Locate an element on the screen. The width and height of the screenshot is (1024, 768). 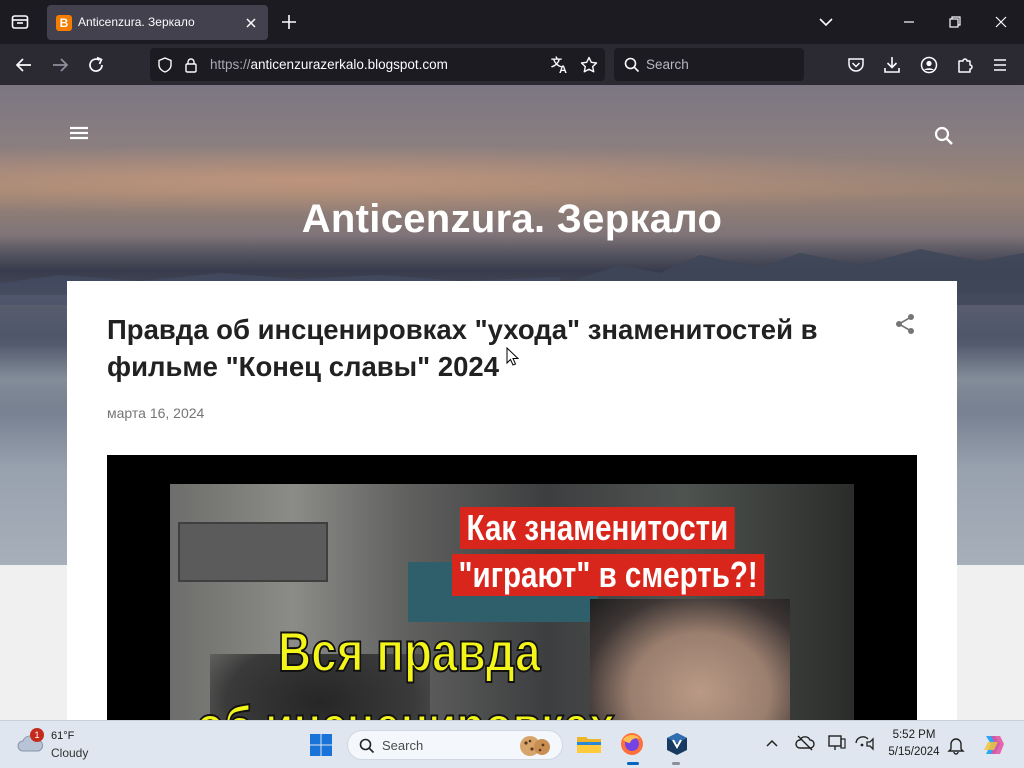
hamburger-menu-icon is located at coordinates (1000, 65).